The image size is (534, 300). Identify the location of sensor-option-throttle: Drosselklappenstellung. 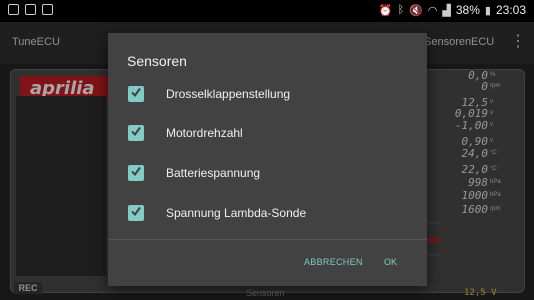
(267, 94).